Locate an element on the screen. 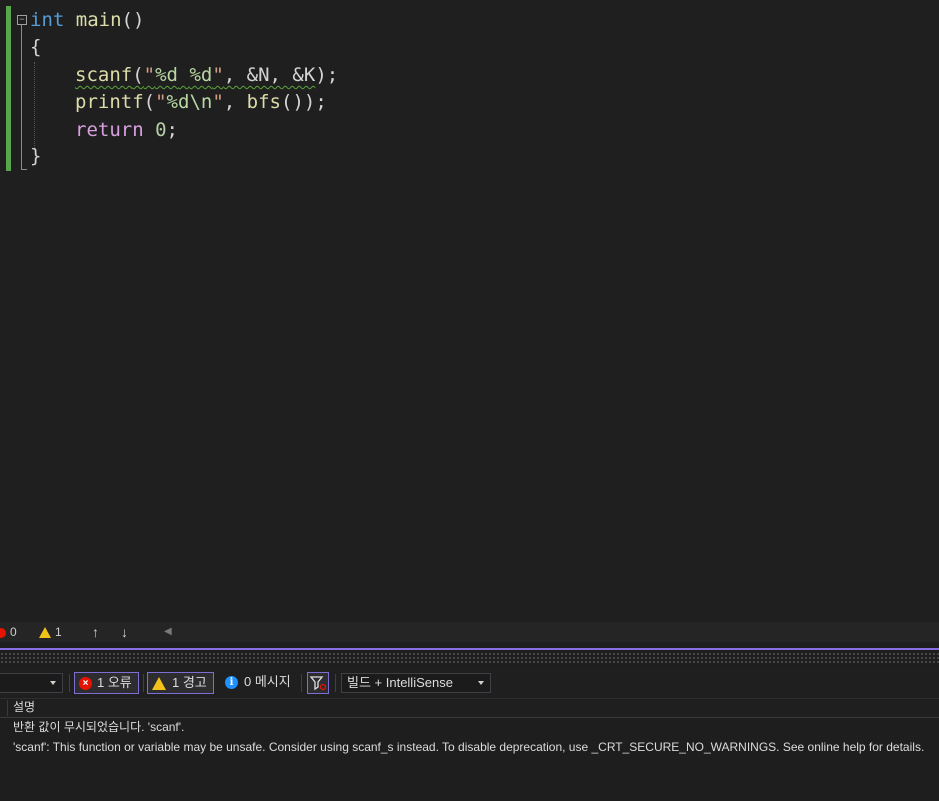  function-name: main is located at coordinates (98, 20).